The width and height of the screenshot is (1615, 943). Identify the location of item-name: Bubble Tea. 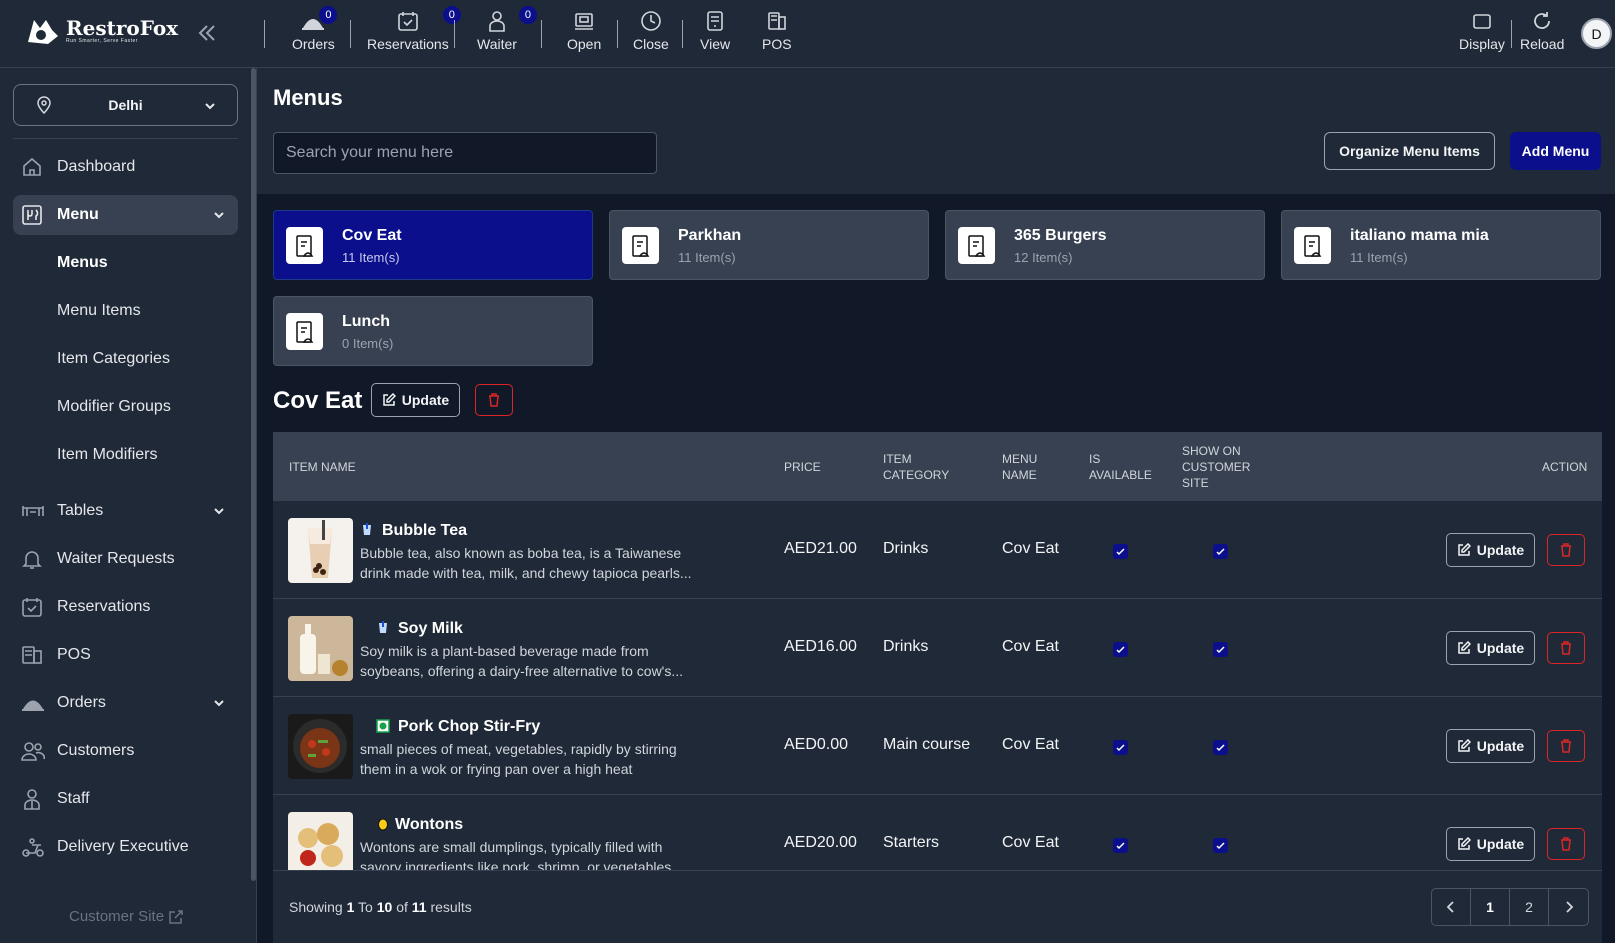
(425, 530).